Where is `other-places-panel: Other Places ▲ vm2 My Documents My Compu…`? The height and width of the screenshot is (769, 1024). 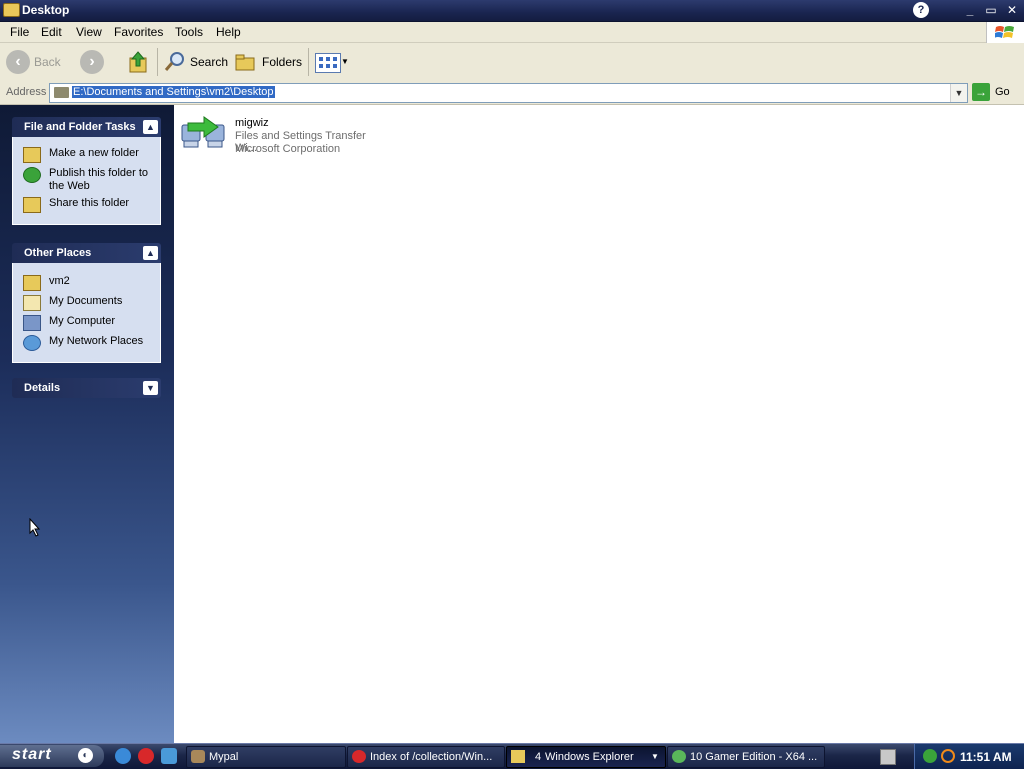
other-places-panel: Other Places ▲ vm2 My Documents My Compu… is located at coordinates (86, 303).